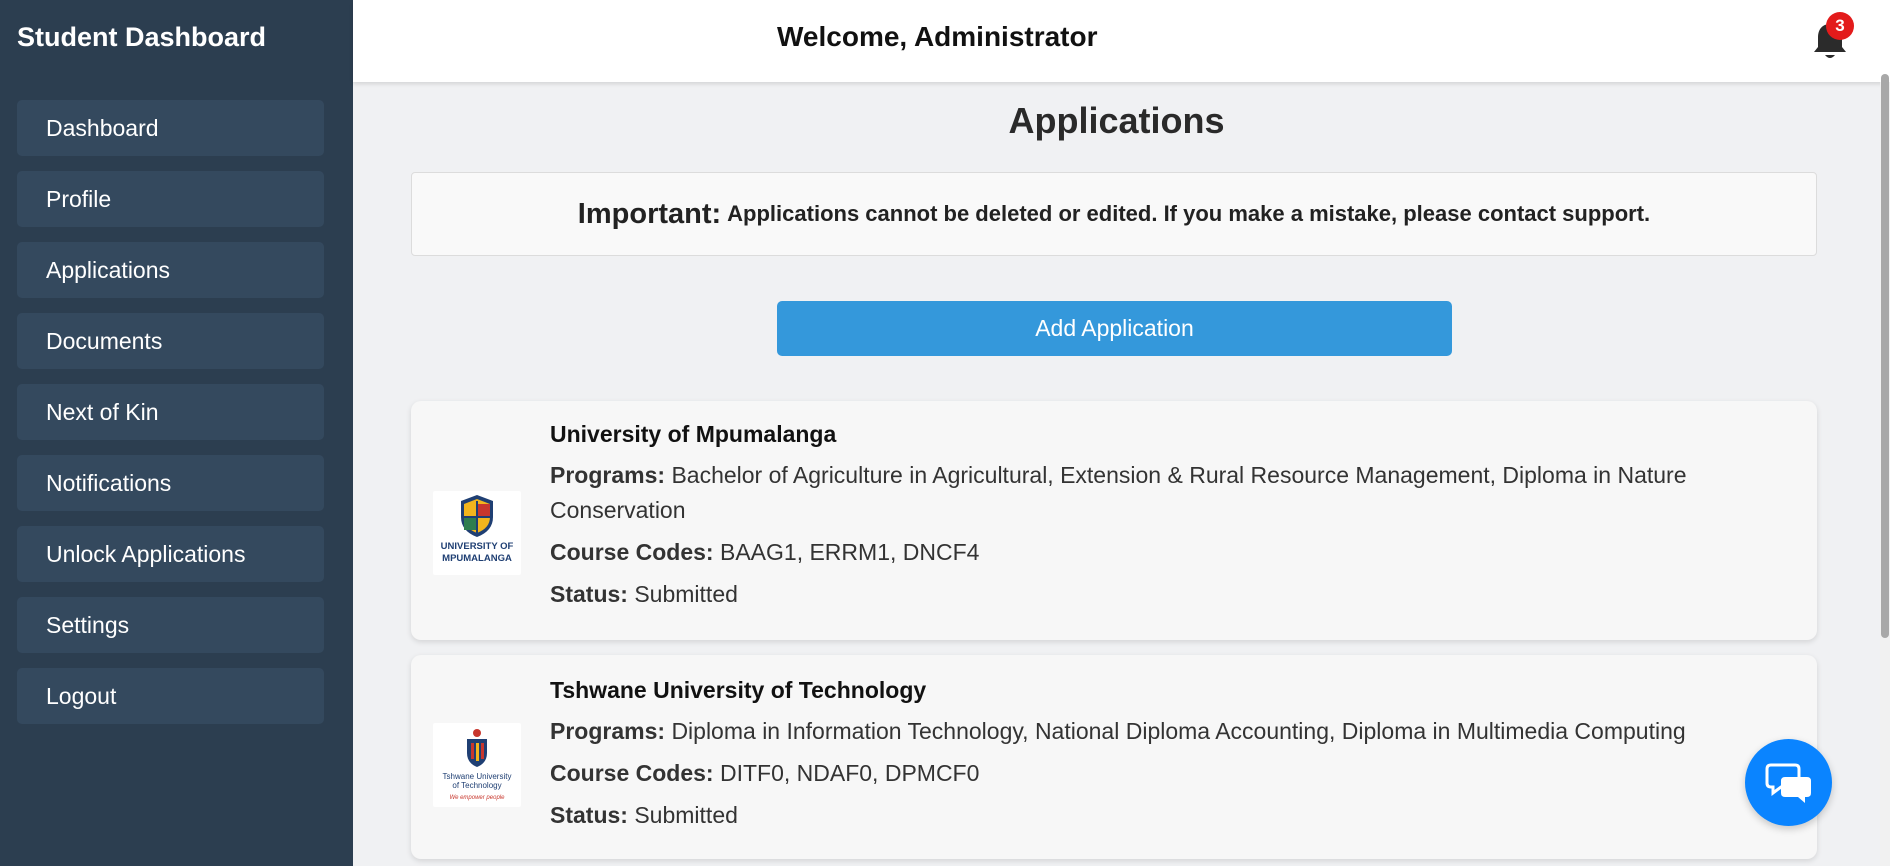 This screenshot has height=866, width=1890. What do you see at coordinates (170, 483) in the screenshot?
I see `sidebar-item-notifications: Notifications` at bounding box center [170, 483].